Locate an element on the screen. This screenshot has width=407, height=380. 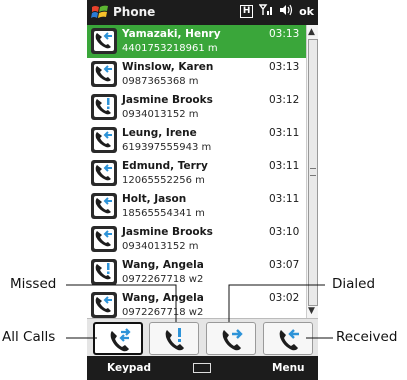
callout-missed: Missed is located at coordinates (33, 284).